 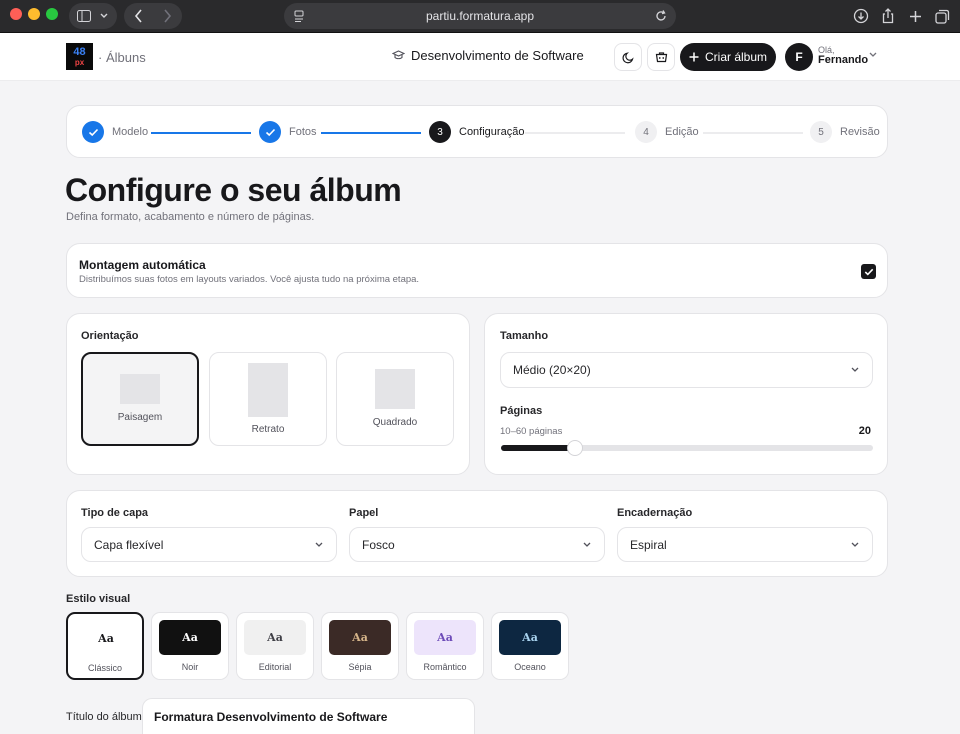 What do you see at coordinates (129, 544) in the screenshot?
I see `cover-value: Capa flexível` at bounding box center [129, 544].